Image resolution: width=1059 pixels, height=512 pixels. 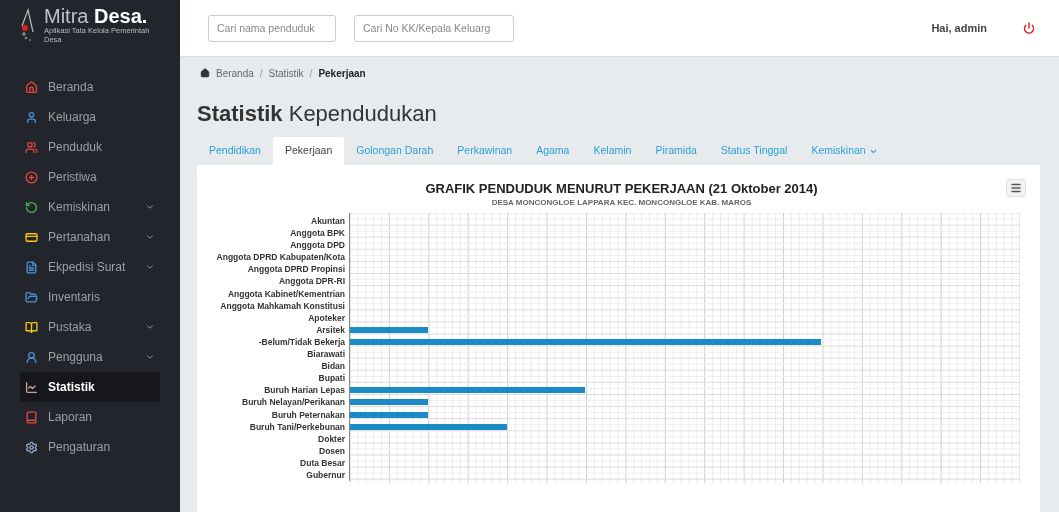 I want to click on file-icon, so click(x=31, y=267).